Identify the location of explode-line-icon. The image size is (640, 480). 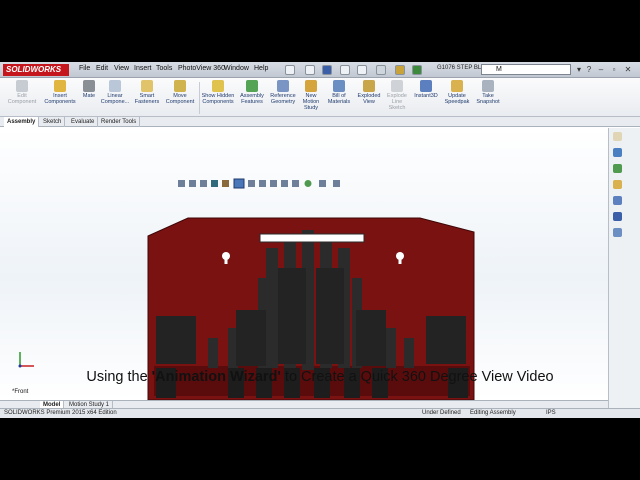
(397, 86).